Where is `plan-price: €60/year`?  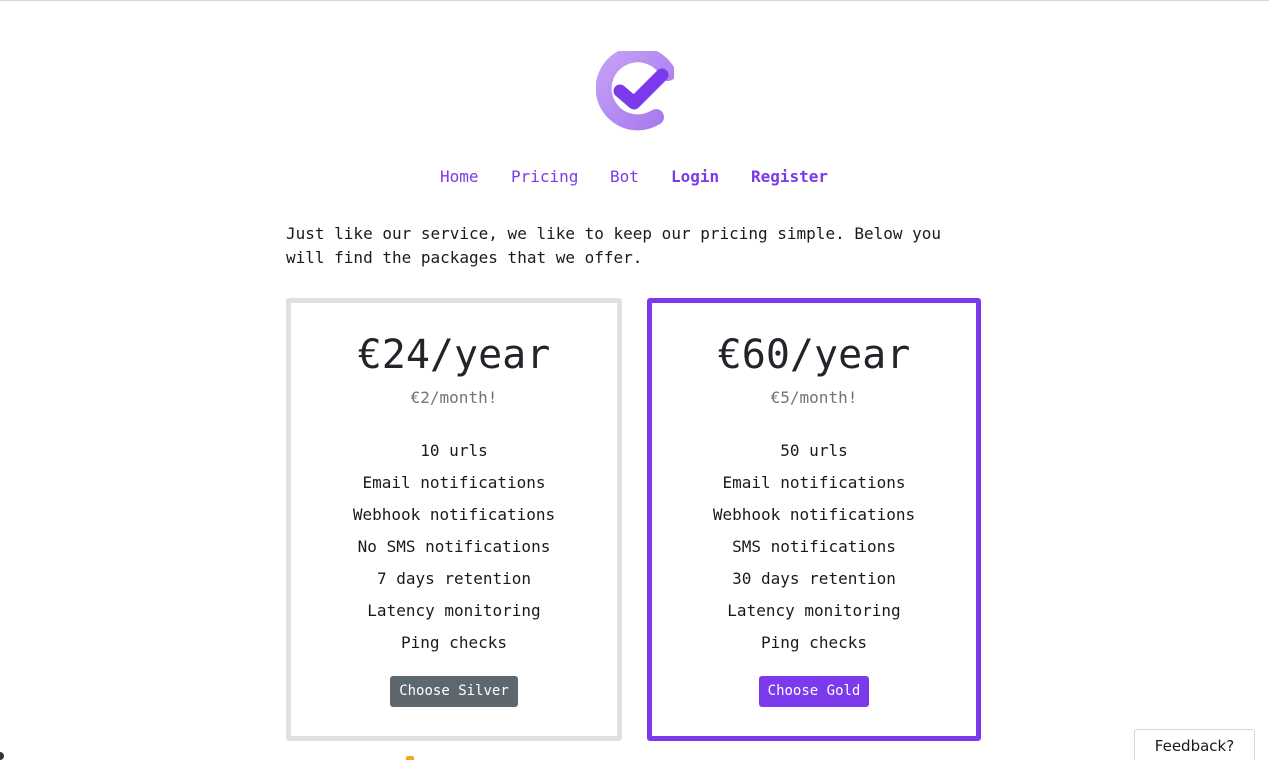 plan-price: €60/year is located at coordinates (814, 355).